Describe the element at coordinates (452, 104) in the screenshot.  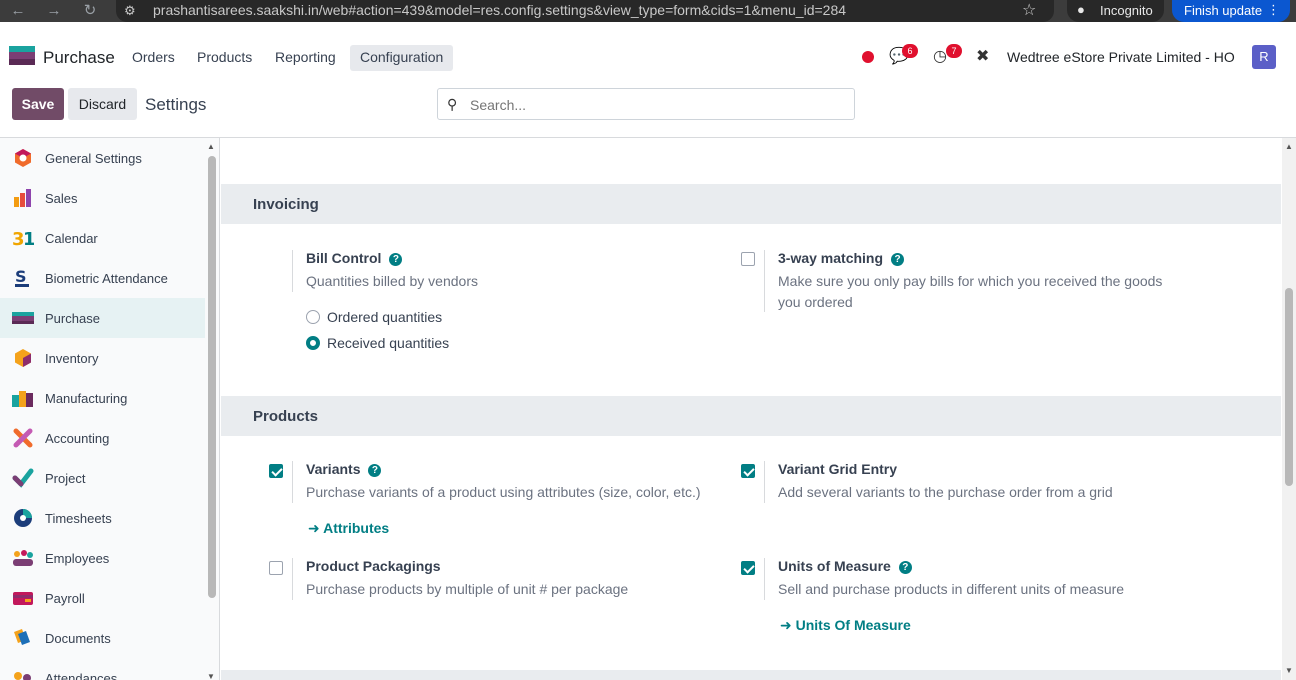
I see `search-icon: ⚲` at that location.